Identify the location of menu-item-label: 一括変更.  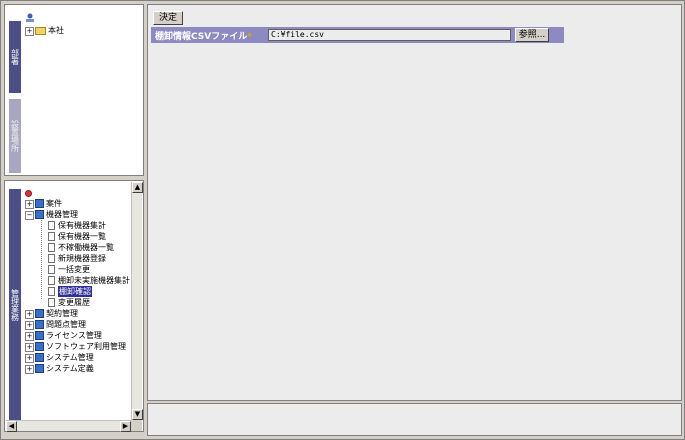
(74, 269).